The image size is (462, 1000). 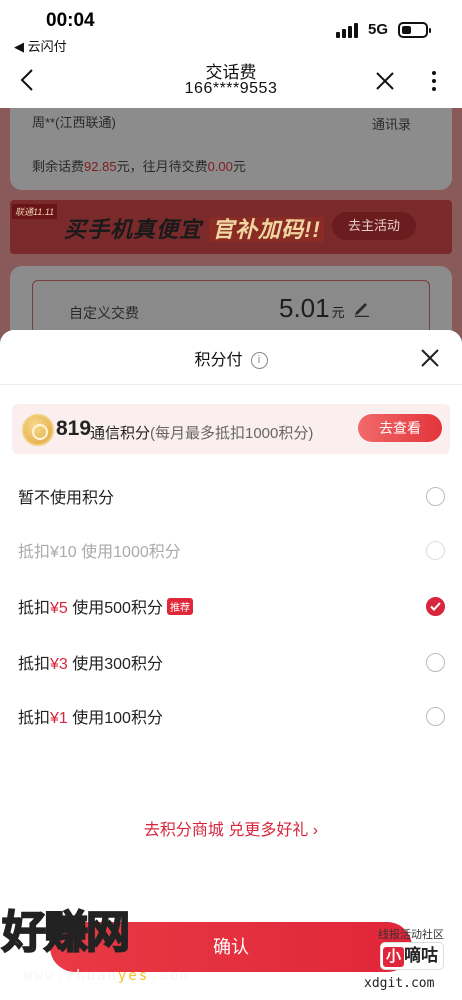 I want to click on points-summary: 819 通信积分 (每月最多抵扣1000积分) 去查看, so click(x=231, y=429).